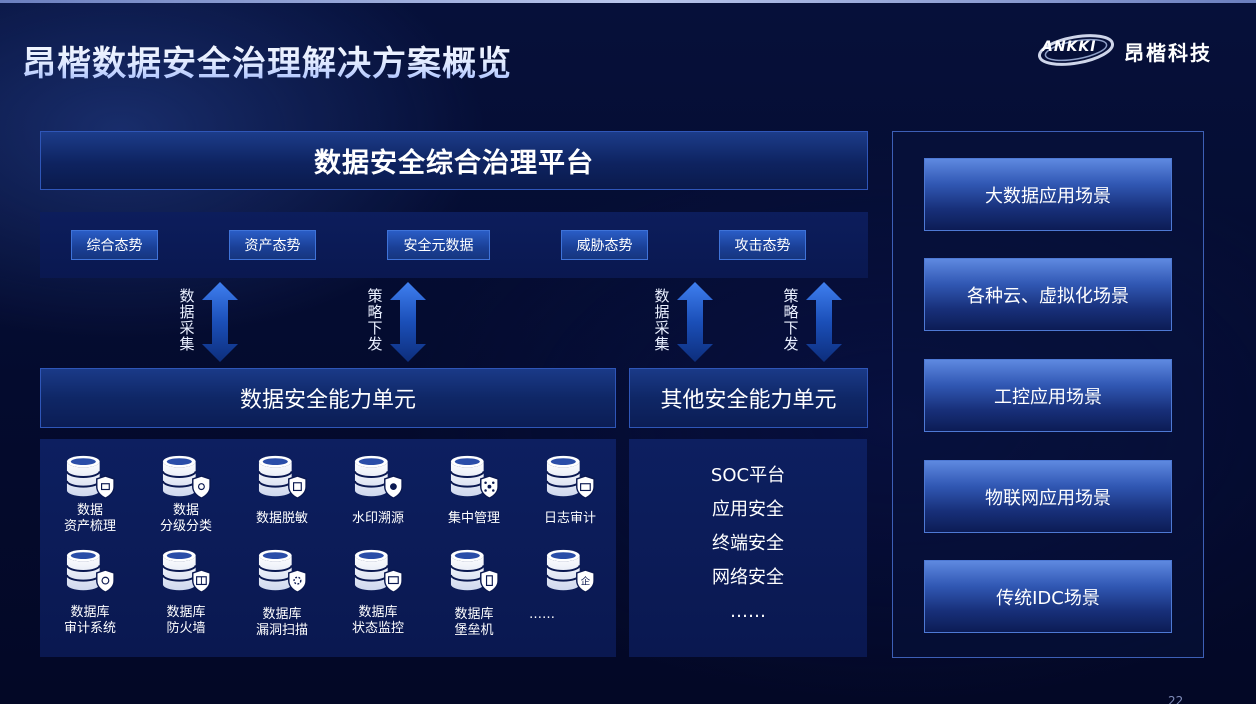 The image size is (1256, 704). What do you see at coordinates (187, 571) in the screenshot?
I see `db-firewall-icon` at bounding box center [187, 571].